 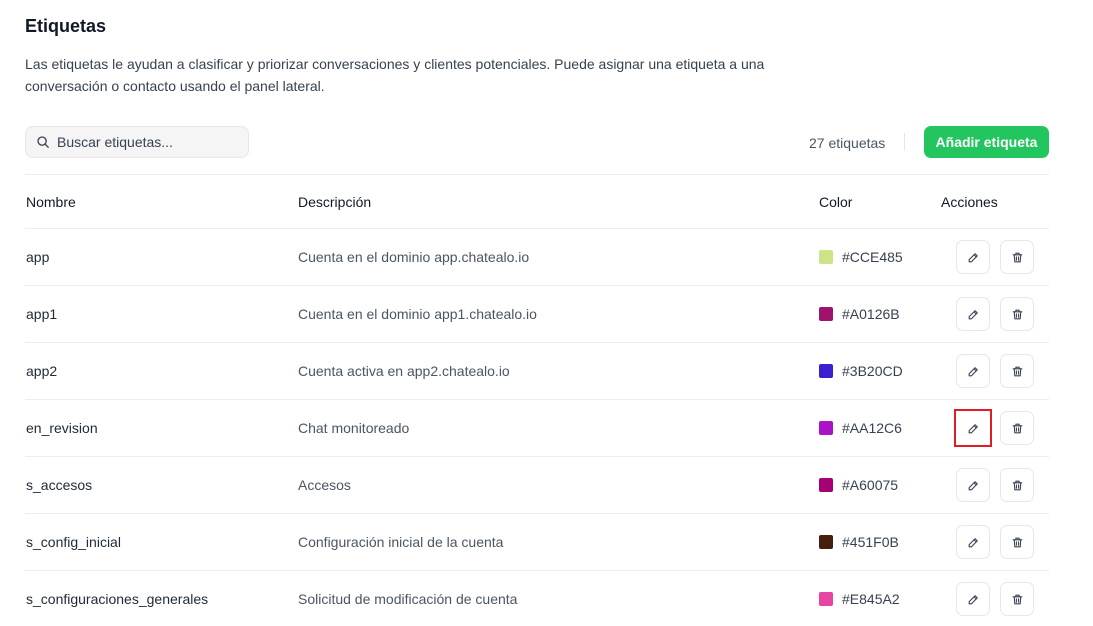 What do you see at coordinates (401, 542) in the screenshot?
I see `label-description: Configuración inicial de la cuenta` at bounding box center [401, 542].